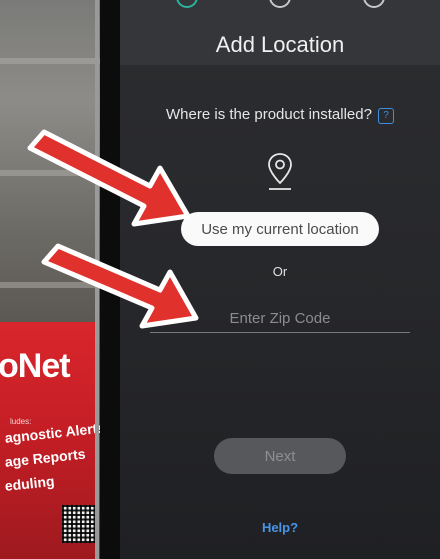  What do you see at coordinates (109, 178) in the screenshot?
I see `arrow-to-location-button` at bounding box center [109, 178].